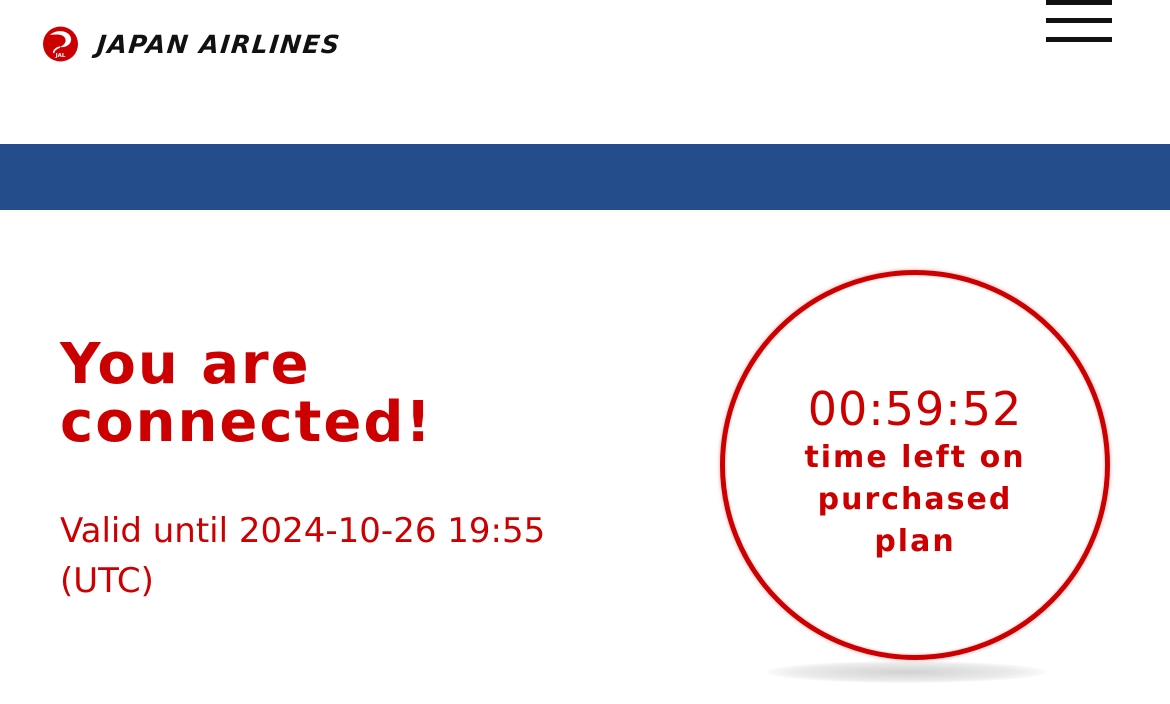 The image size is (1170, 704). What do you see at coordinates (246, 393) in the screenshot?
I see `connection-status-title: You are connected!` at bounding box center [246, 393].